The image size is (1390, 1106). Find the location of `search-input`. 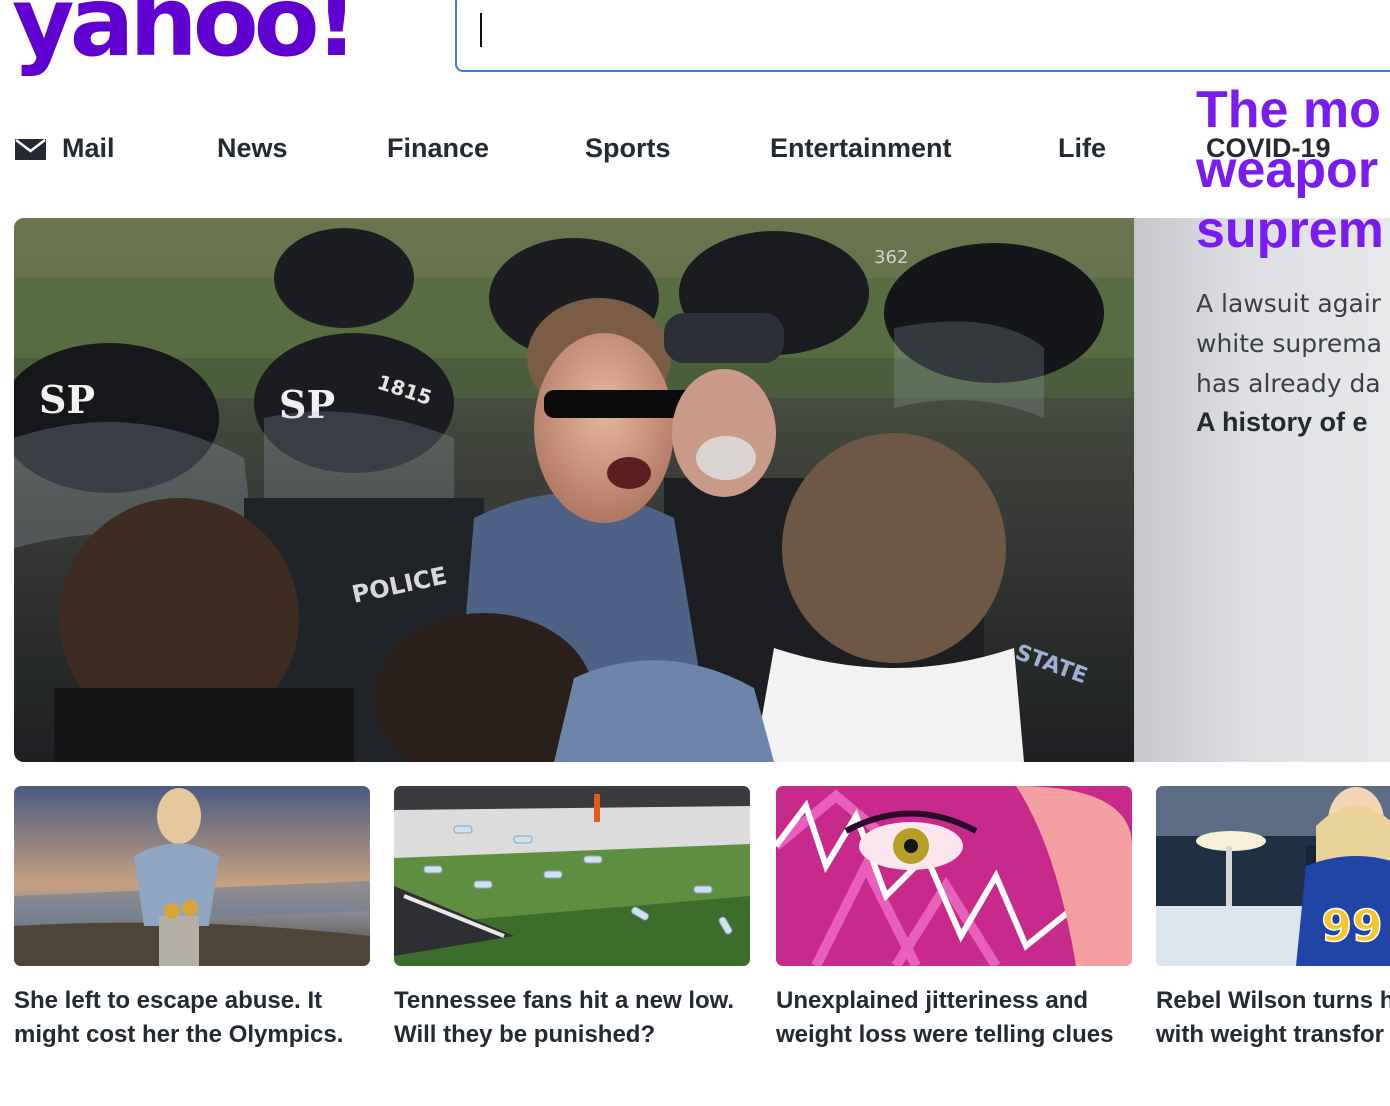

search-input is located at coordinates (922, 36).